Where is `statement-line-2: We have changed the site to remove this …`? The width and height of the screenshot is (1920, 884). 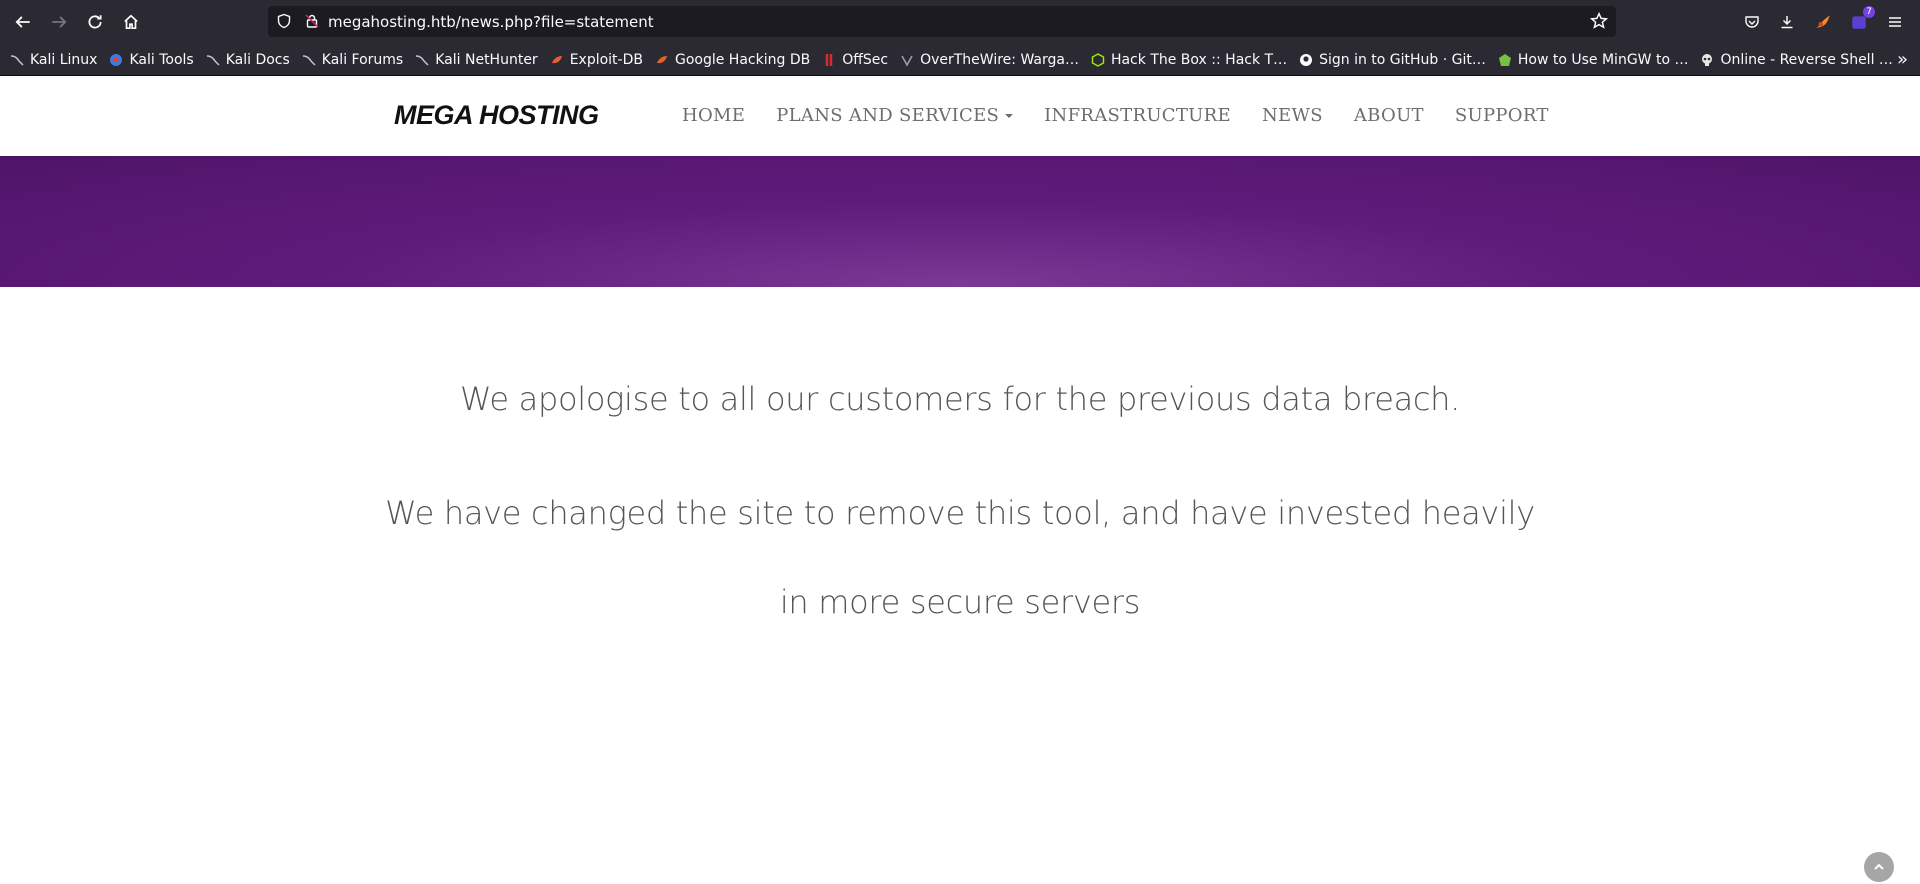 statement-line-2: We have changed the site to remove this … is located at coordinates (960, 513).